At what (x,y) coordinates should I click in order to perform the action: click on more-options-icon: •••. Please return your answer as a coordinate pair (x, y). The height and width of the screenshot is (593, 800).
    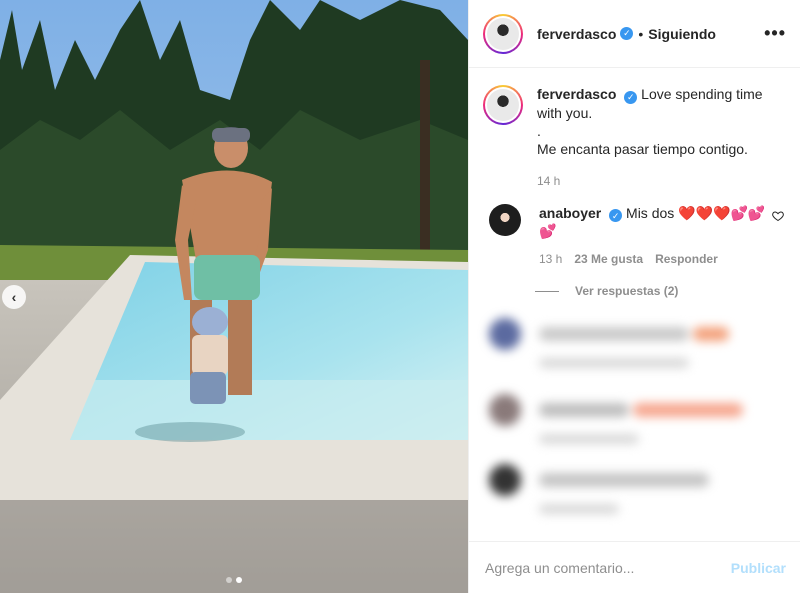
    Looking at the image, I should click on (775, 33).